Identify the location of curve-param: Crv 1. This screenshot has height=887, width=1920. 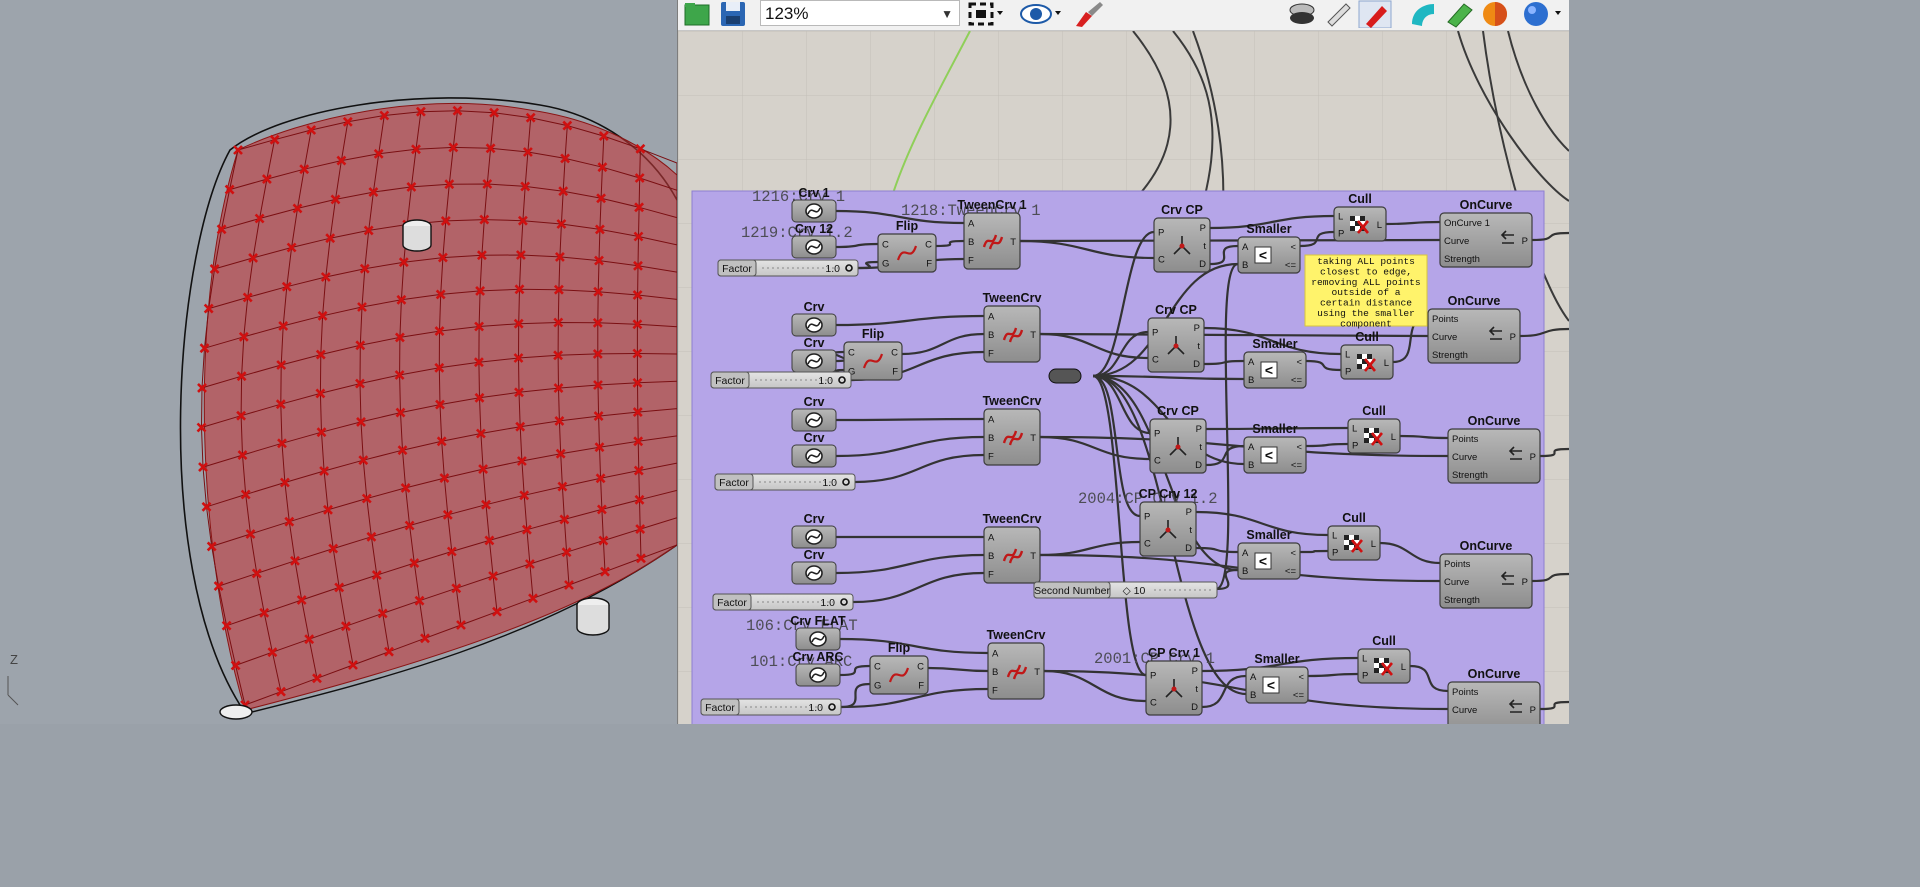
(814, 204).